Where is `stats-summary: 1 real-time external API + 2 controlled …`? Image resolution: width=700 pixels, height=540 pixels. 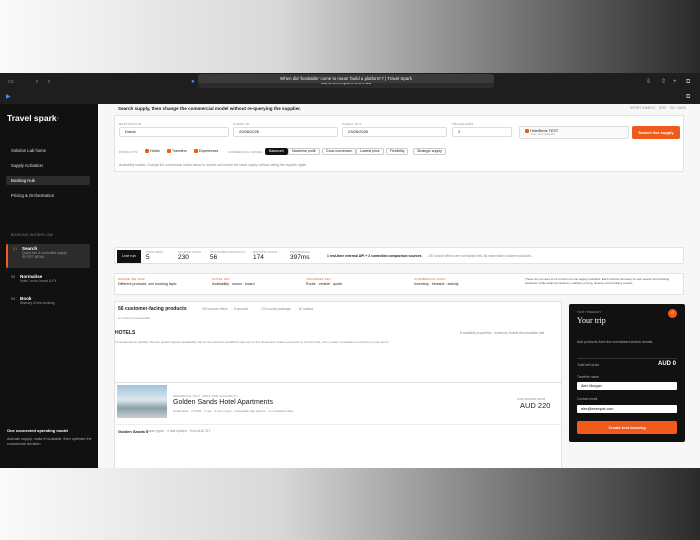
stats-summary: 1 real-time external API + 2 controlled … is located at coordinates (374, 256).